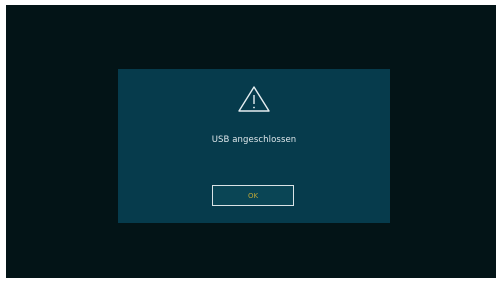 This screenshot has height=282, width=498. I want to click on dialog-message: USB angeschlossen, so click(254, 140).